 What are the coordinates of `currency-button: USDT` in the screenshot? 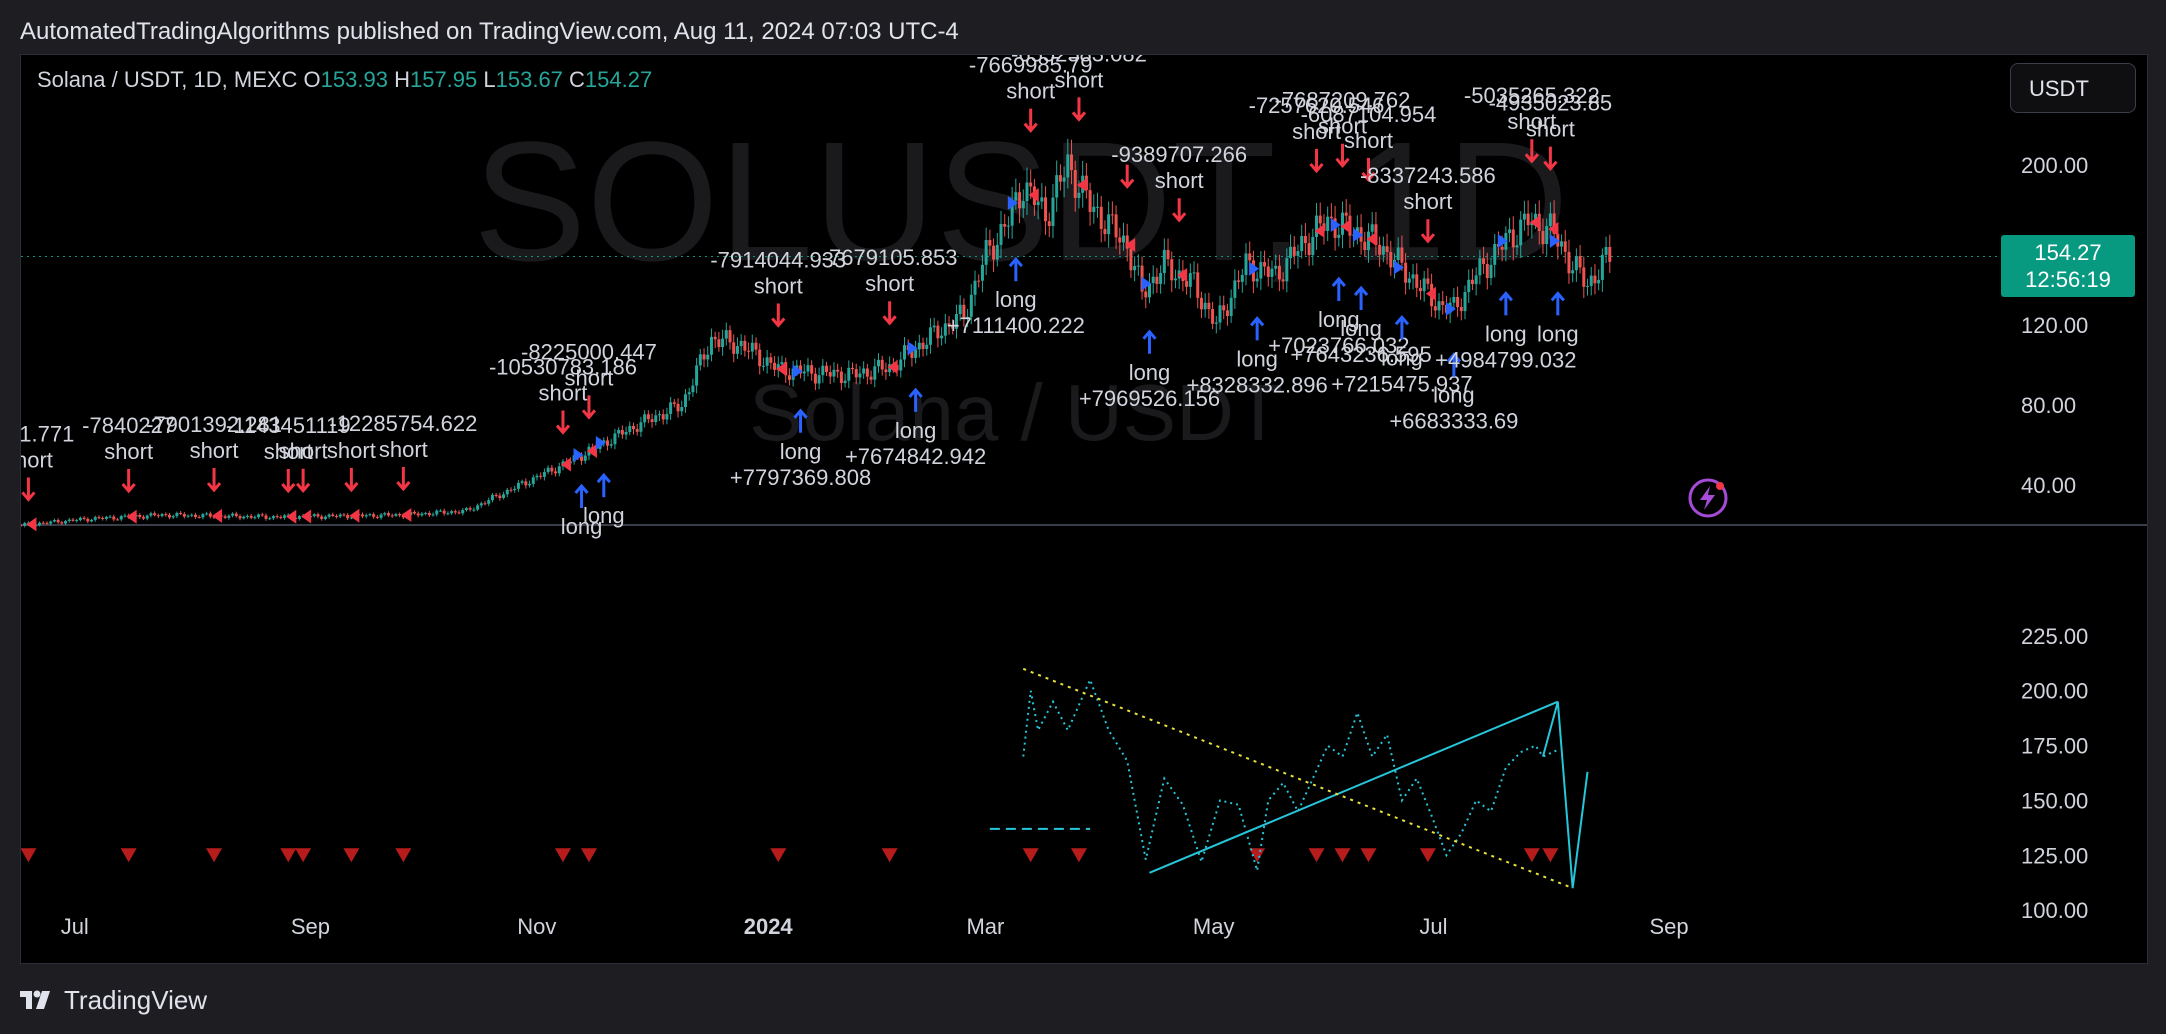 It's located at (2073, 88).